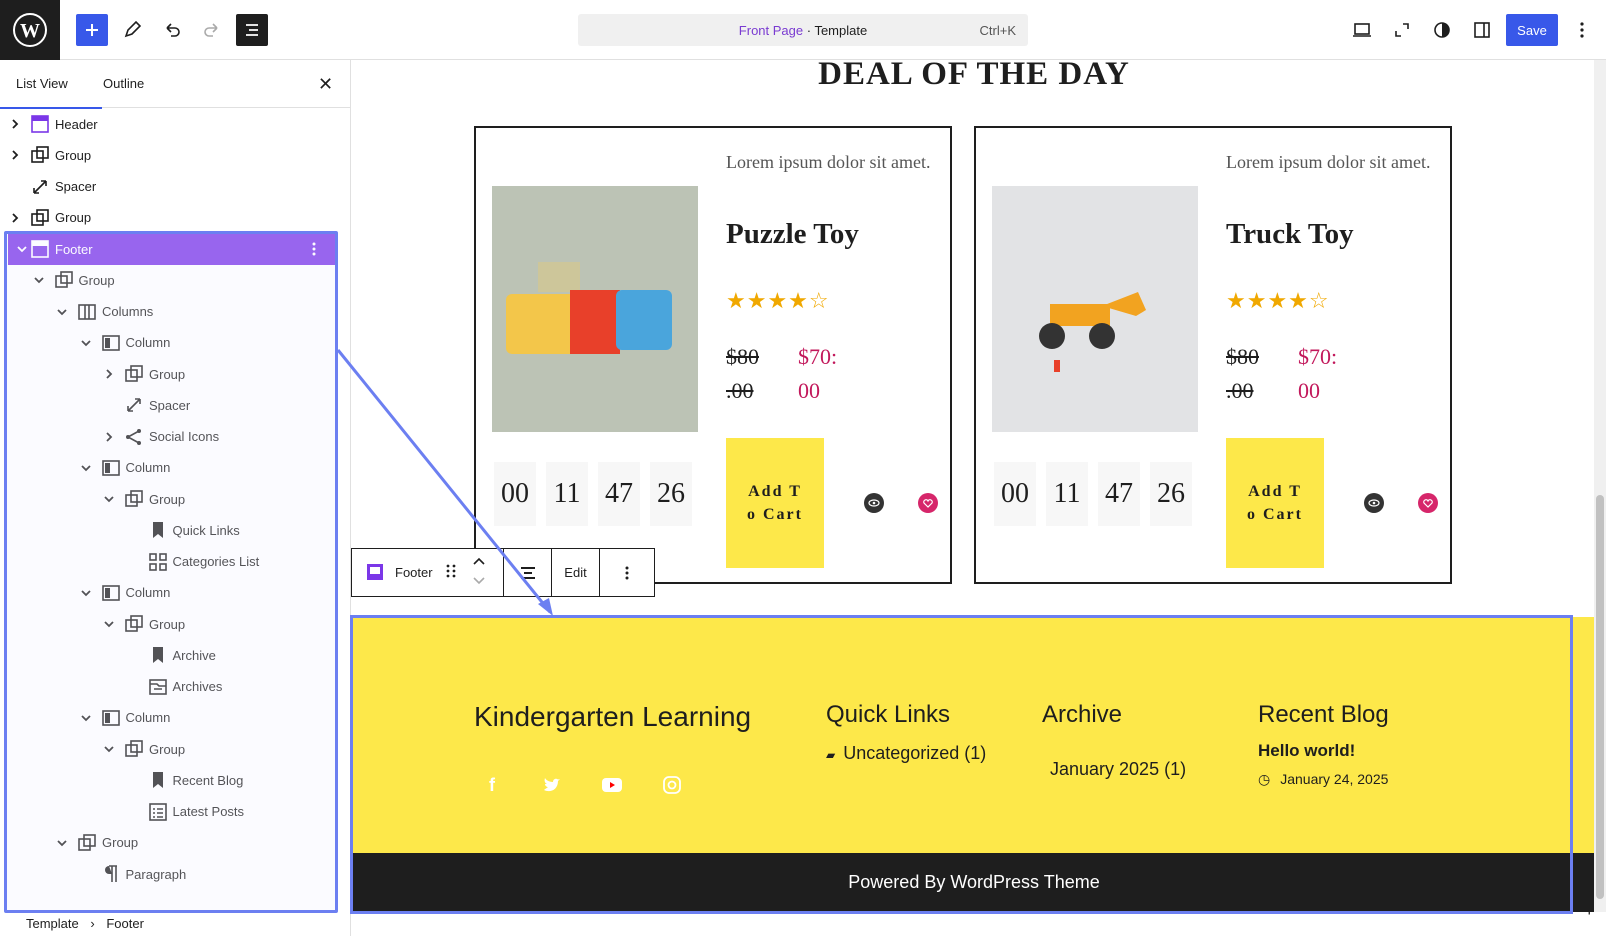 The width and height of the screenshot is (1606, 936). What do you see at coordinates (1402, 30) in the screenshot?
I see `fullscreen-icon` at bounding box center [1402, 30].